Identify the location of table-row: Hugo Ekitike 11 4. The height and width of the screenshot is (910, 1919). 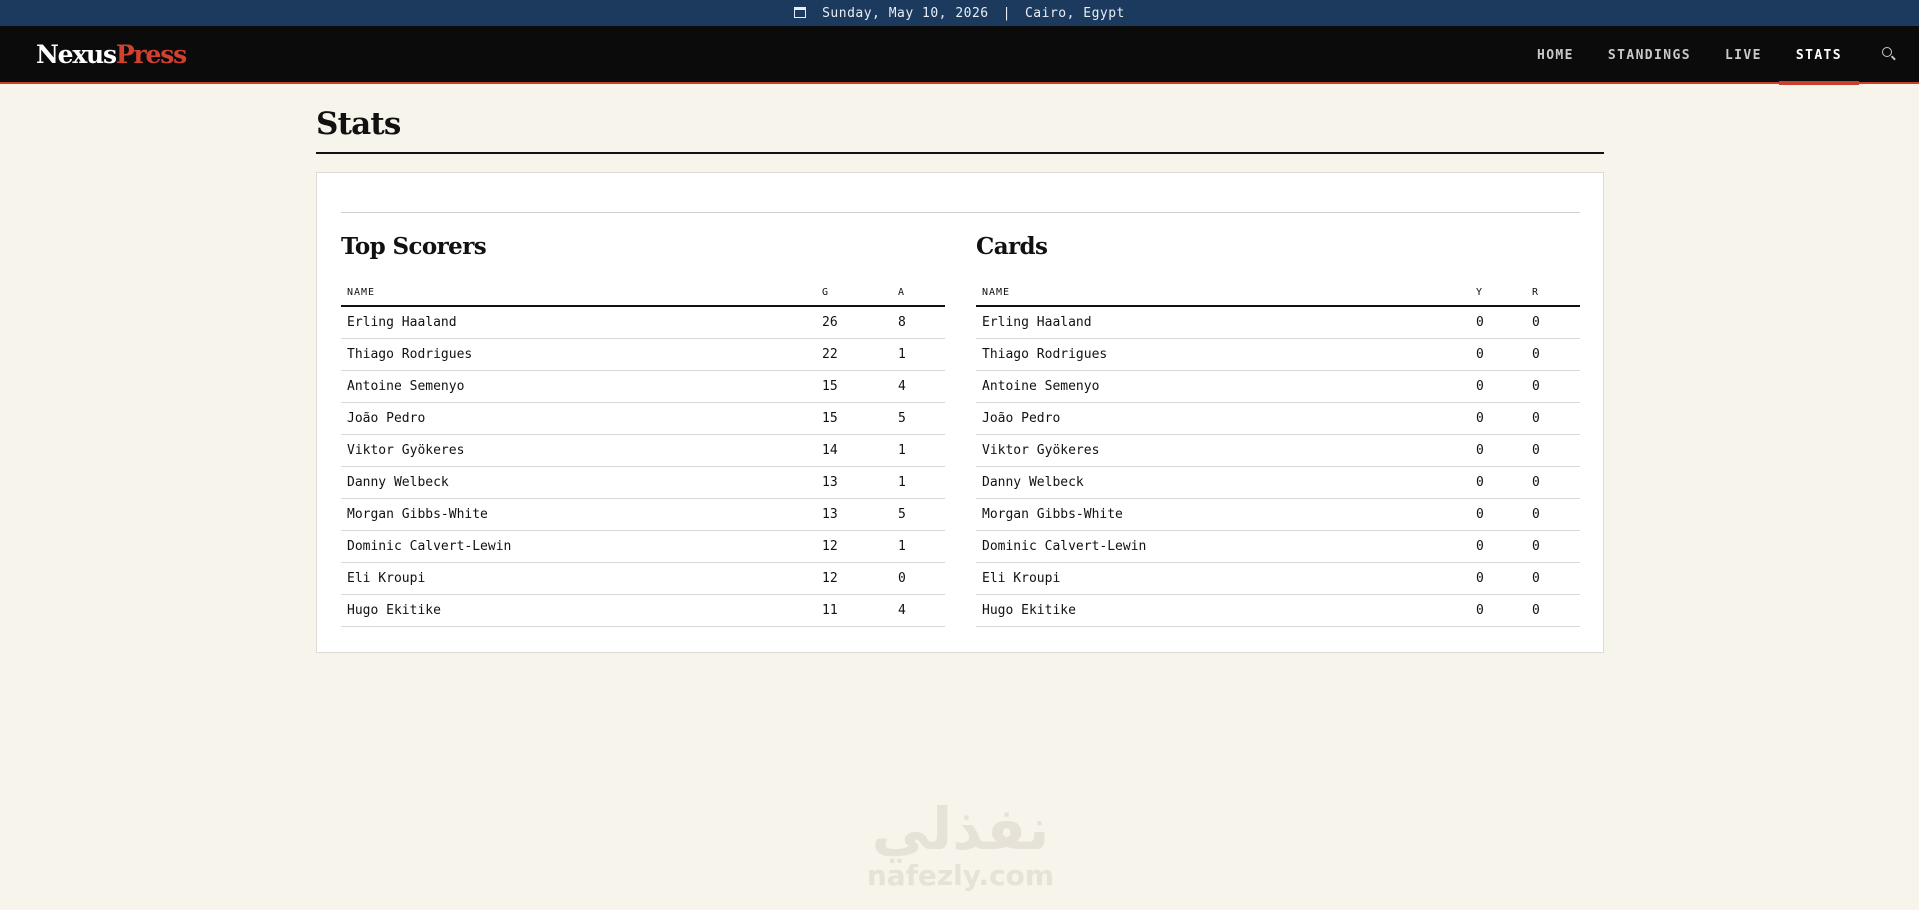
(643, 611).